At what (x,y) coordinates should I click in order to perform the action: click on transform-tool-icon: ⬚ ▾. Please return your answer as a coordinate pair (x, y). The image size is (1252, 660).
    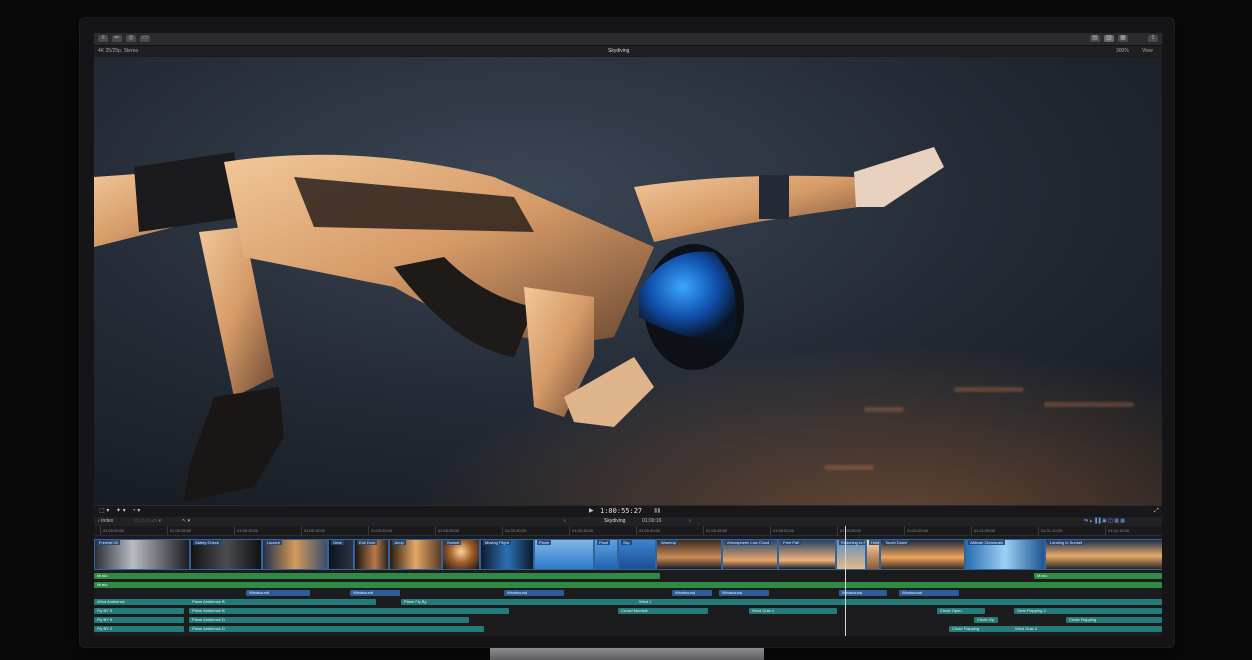
    Looking at the image, I should click on (104, 511).